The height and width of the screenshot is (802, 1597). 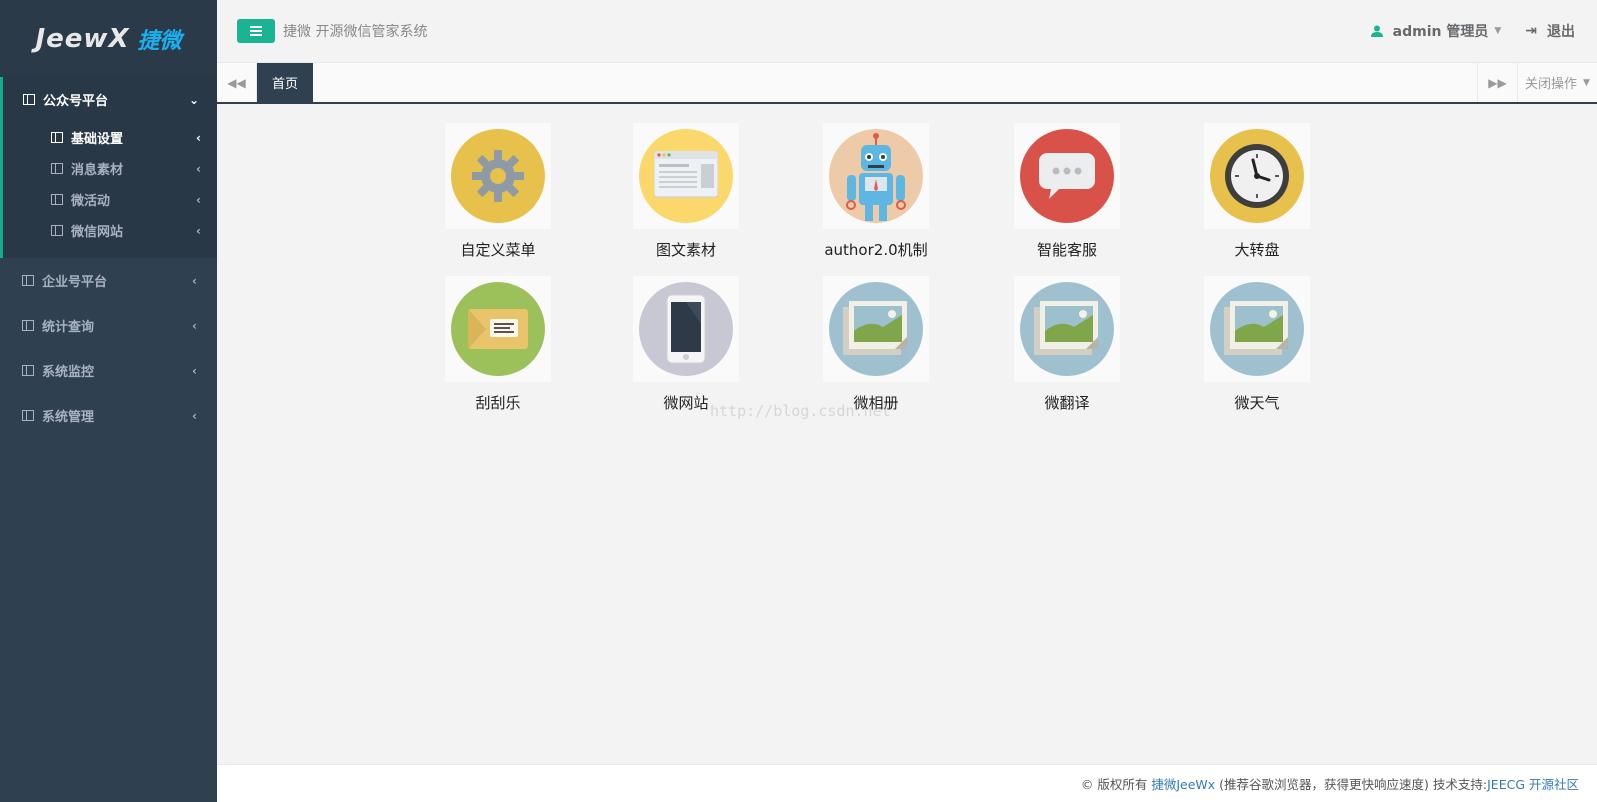 I want to click on tab-bar: ◀◀ 首页 ▶▶ 关闭操作 ▼, so click(x=907, y=83).